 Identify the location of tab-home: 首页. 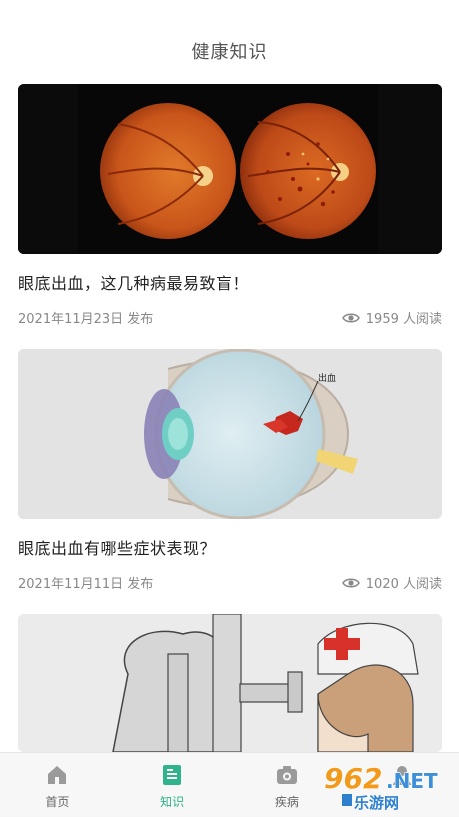
(57, 785).